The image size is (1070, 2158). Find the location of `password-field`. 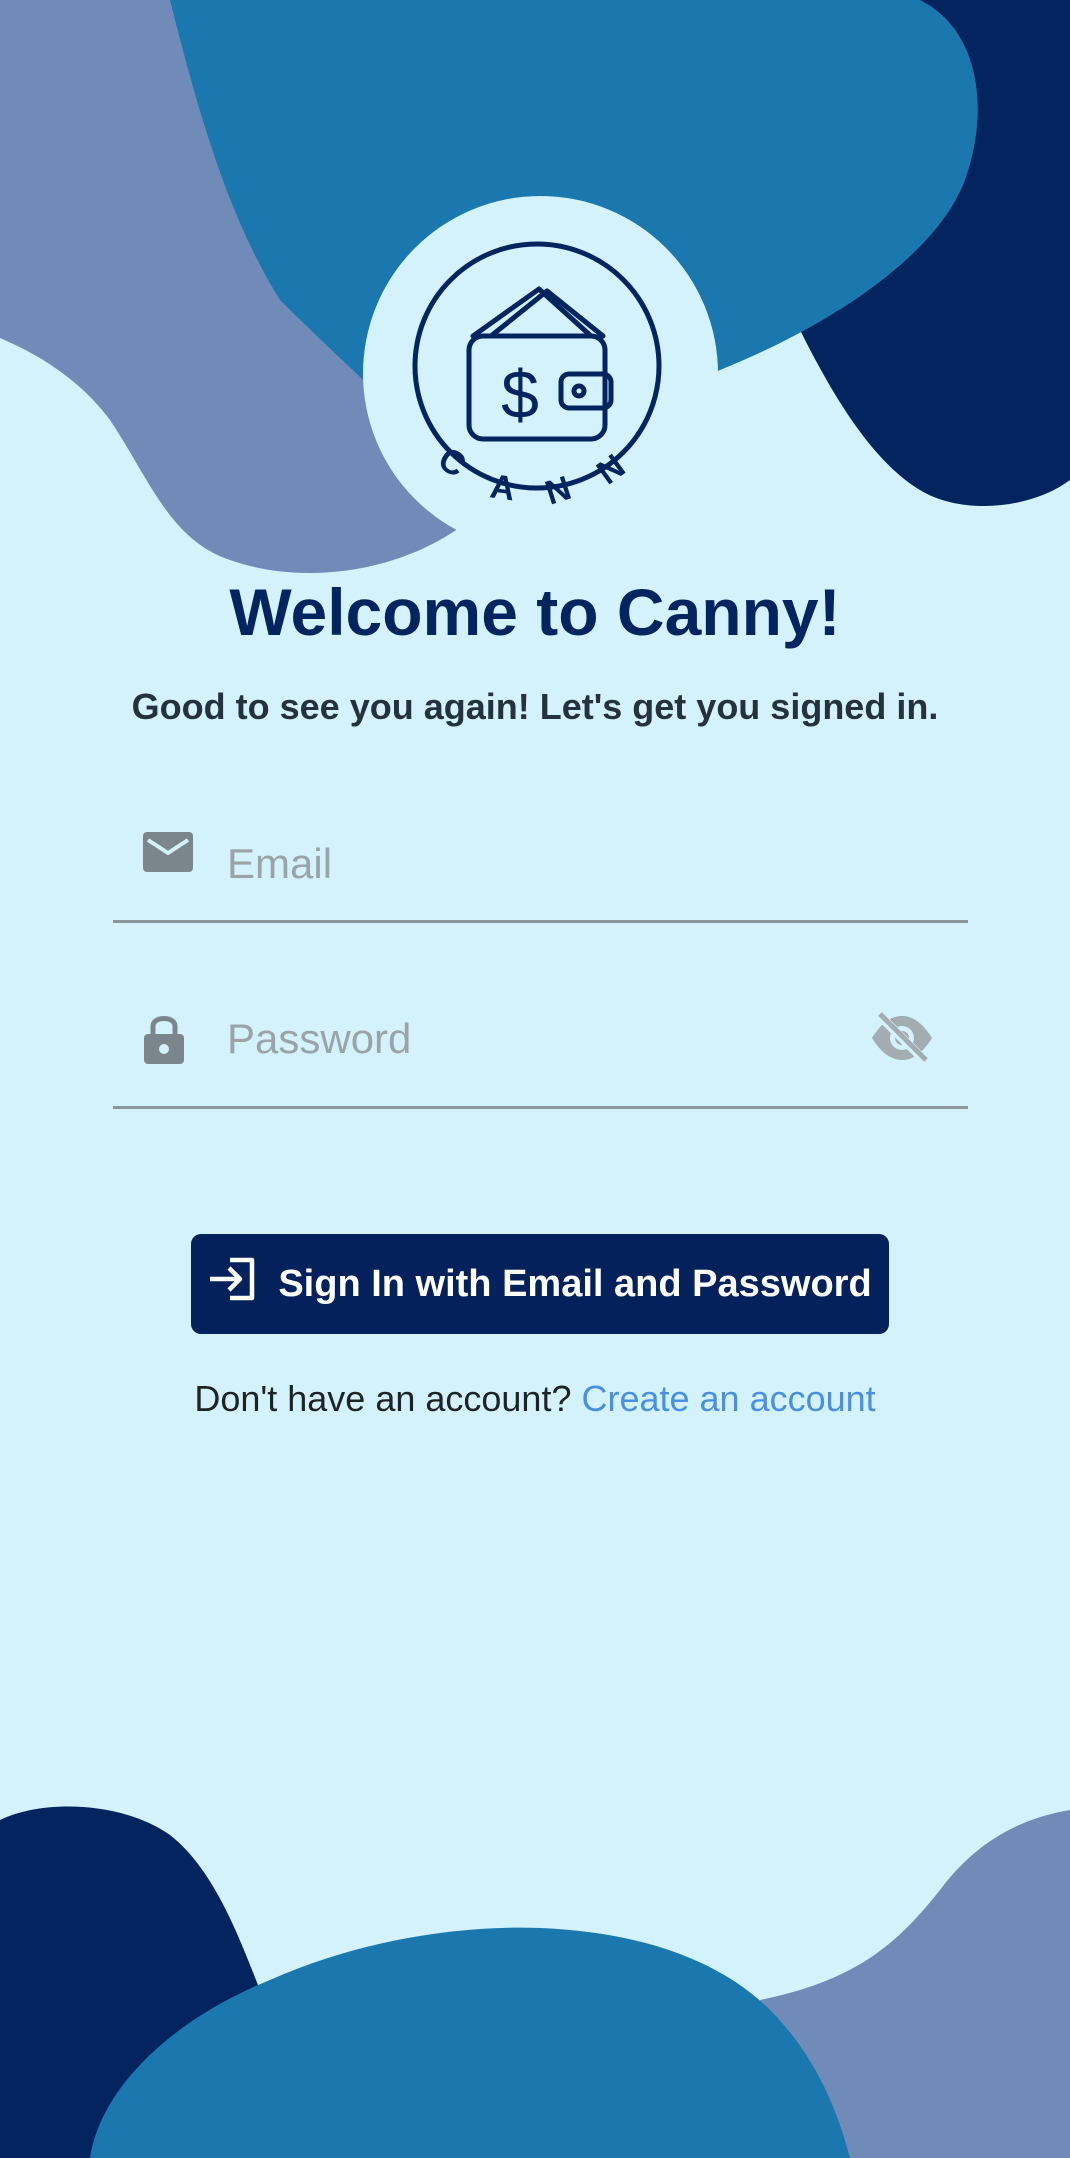

password-field is located at coordinates (540, 1049).